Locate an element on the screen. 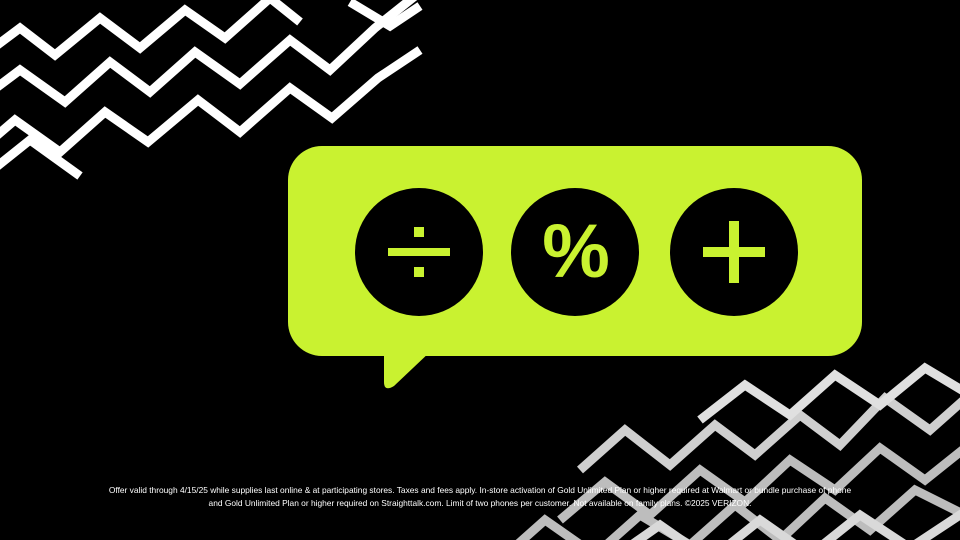  percent-symbol: % is located at coordinates (576, 251).